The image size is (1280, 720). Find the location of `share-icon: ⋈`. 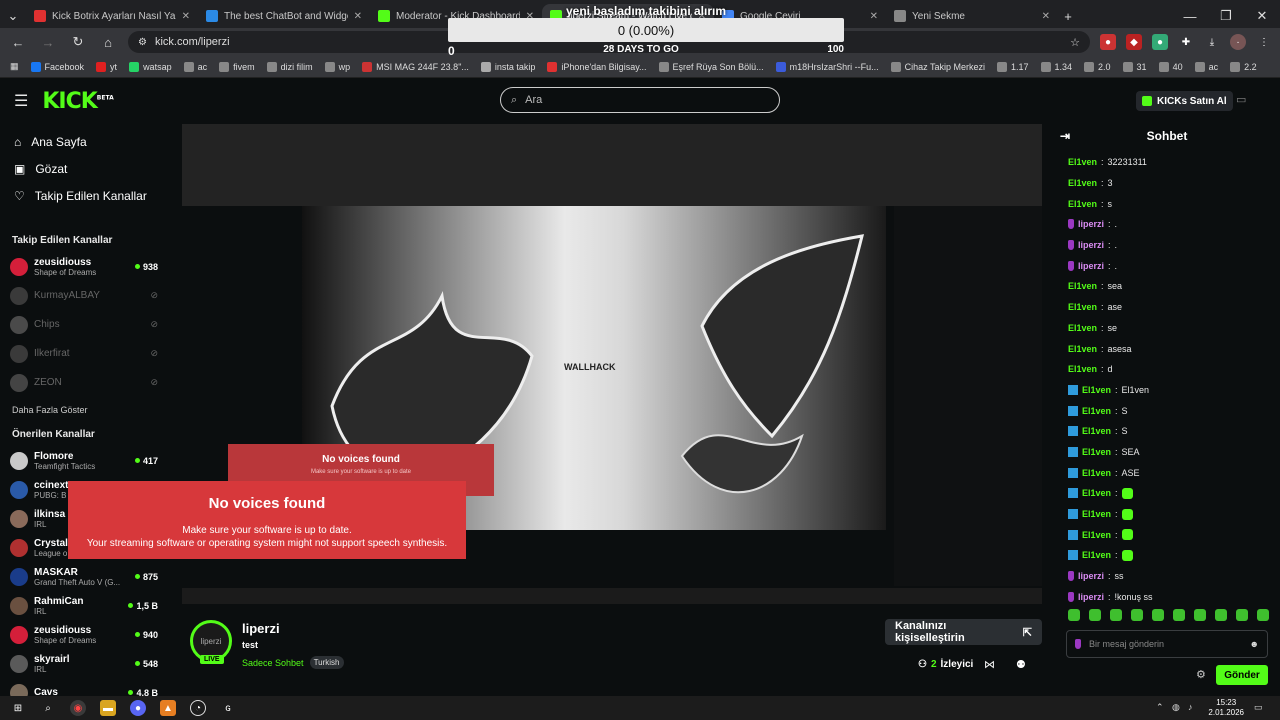

share-icon: ⋈ is located at coordinates (989, 664).